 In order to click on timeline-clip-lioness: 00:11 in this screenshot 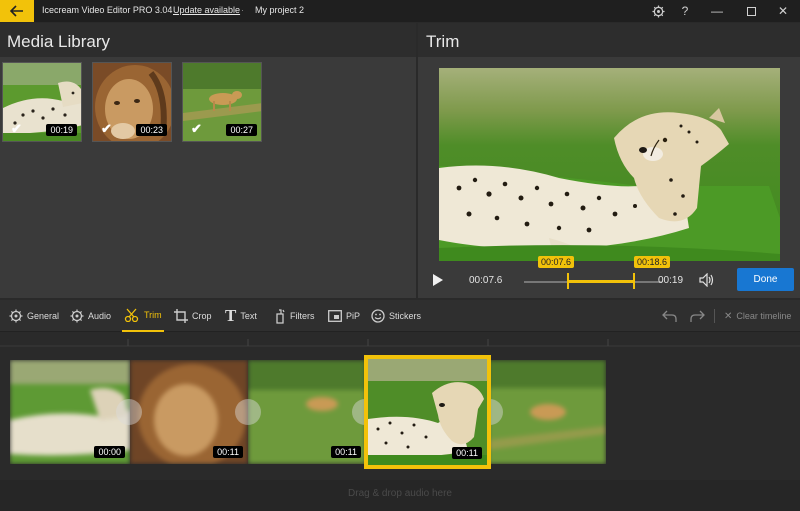, I will do `click(307, 412)`.